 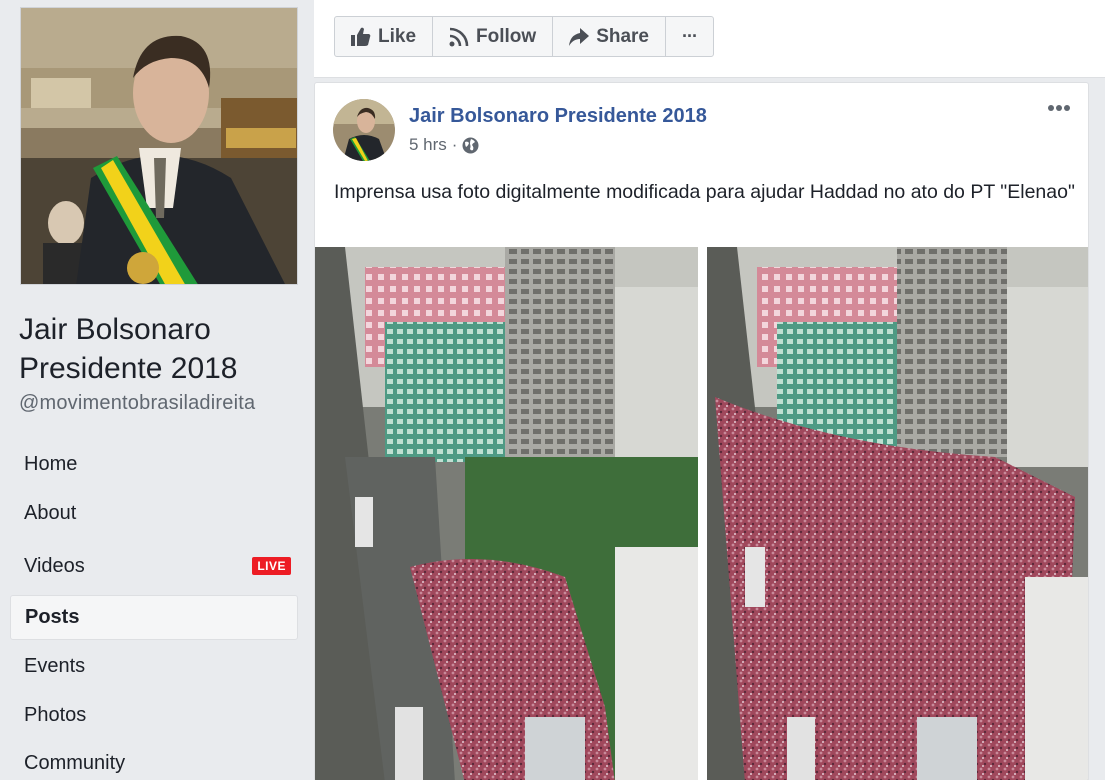 I want to click on more-dots-icon: ···, so click(x=690, y=36).